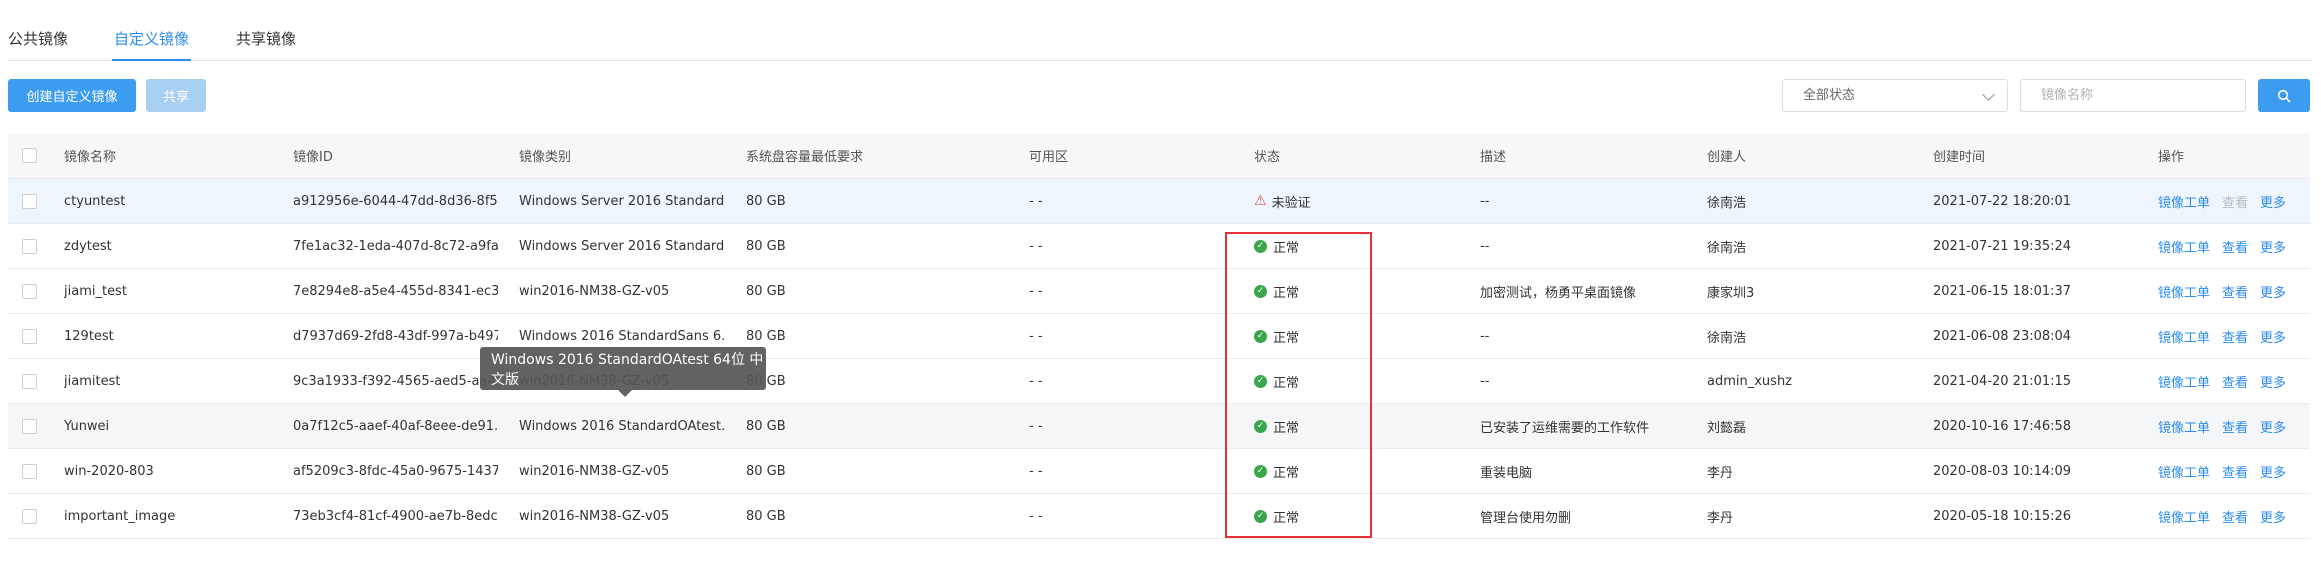 The height and width of the screenshot is (575, 2321). Describe the element at coordinates (2133, 95) in the screenshot. I see `image-name-search-input` at that location.